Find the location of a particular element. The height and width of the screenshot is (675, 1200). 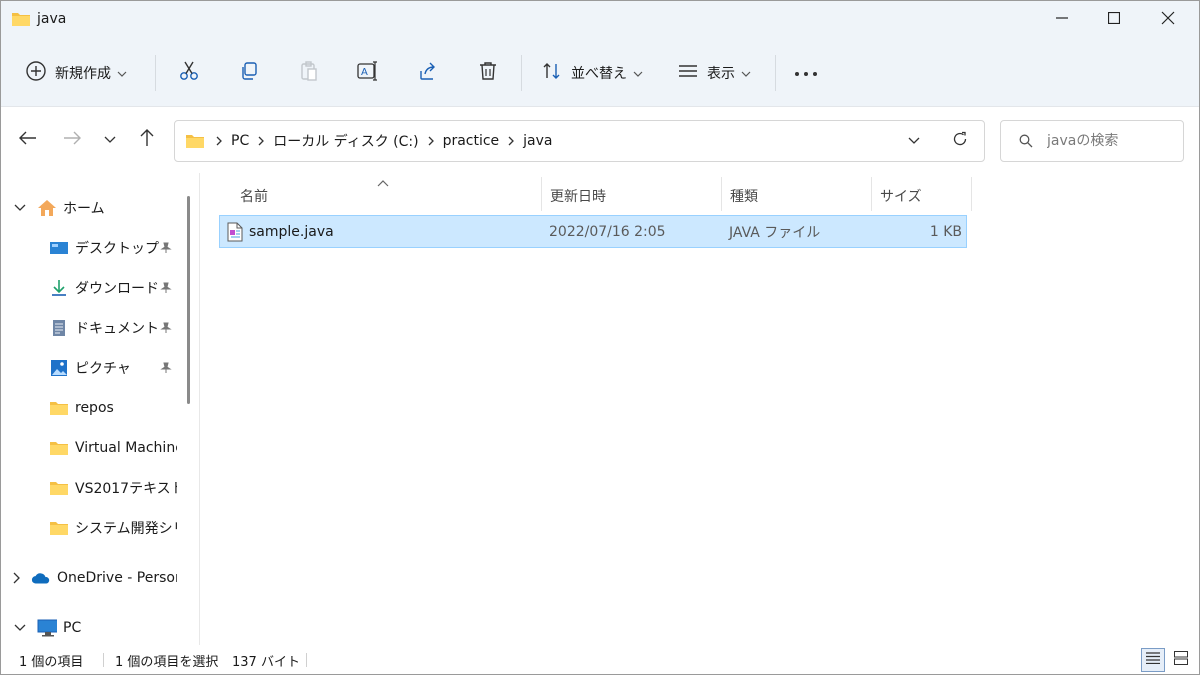

arrow-up-icon is located at coordinates (147, 140).